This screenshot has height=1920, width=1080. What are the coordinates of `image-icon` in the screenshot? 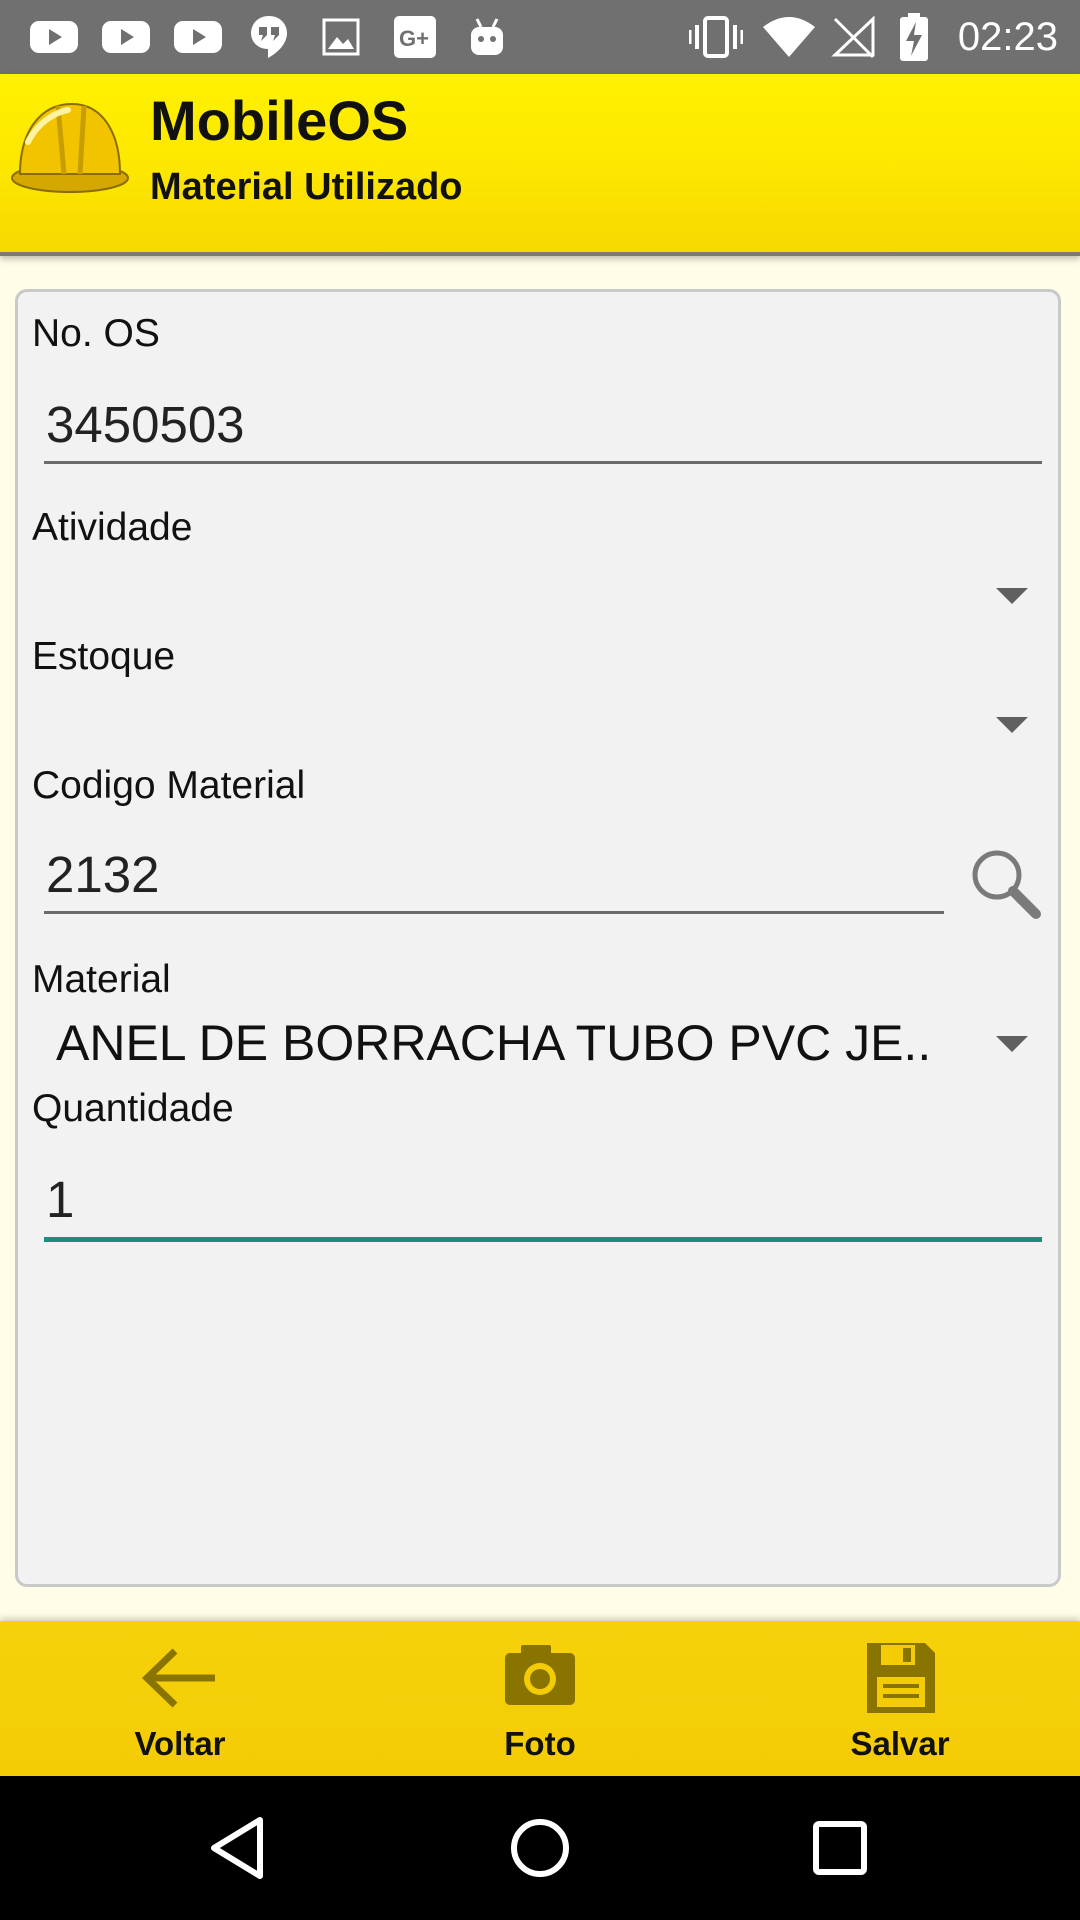 It's located at (341, 37).